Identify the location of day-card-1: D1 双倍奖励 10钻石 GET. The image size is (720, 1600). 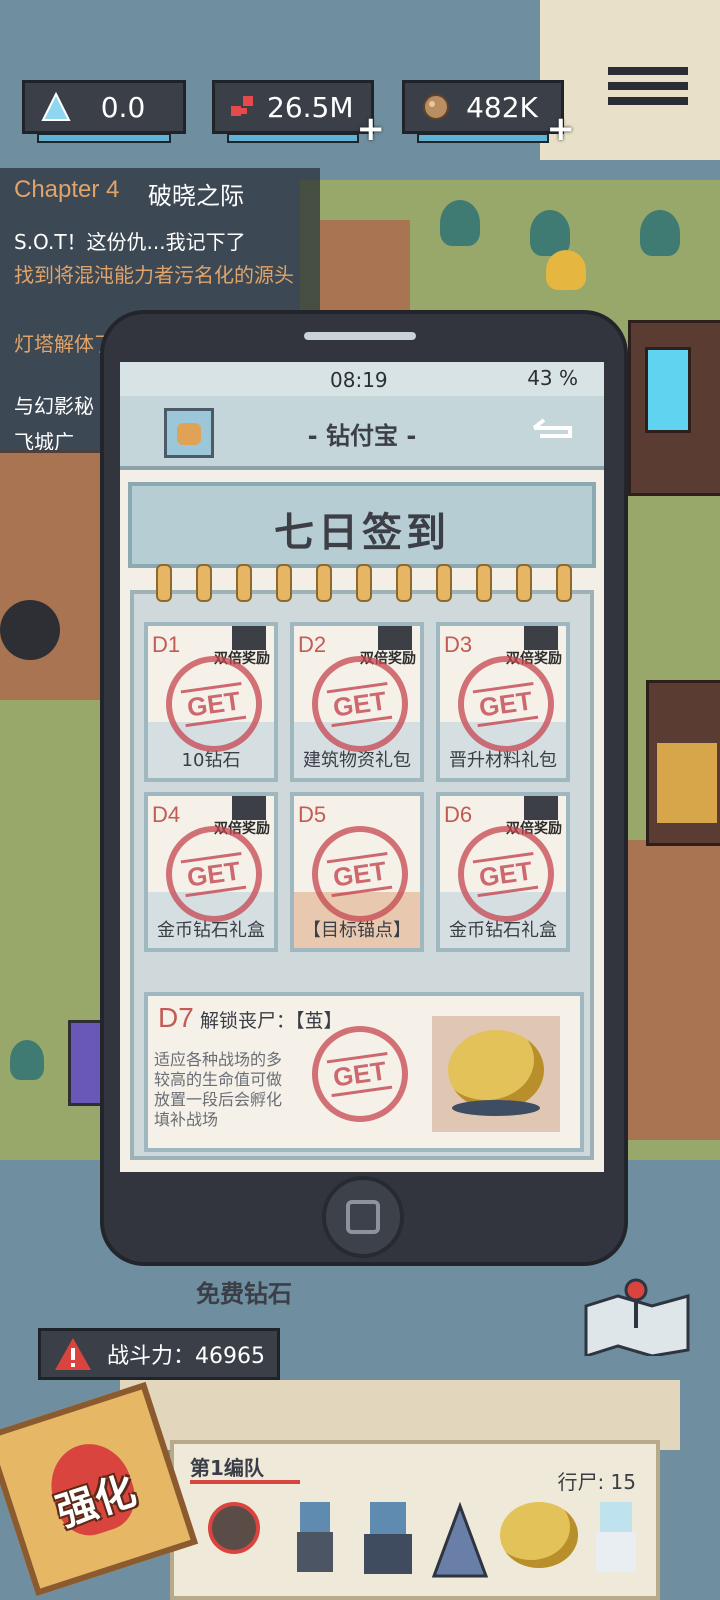
(211, 702).